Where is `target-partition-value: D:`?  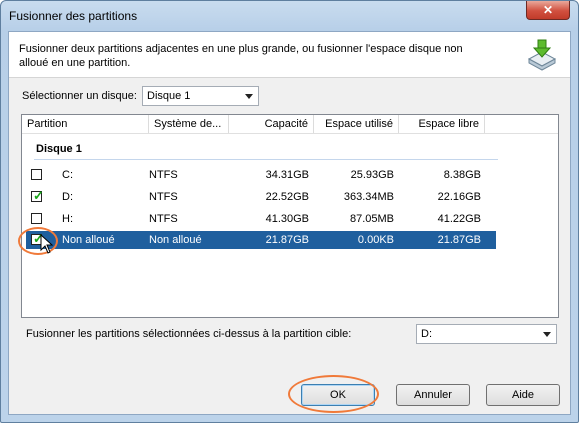 target-partition-value: D: is located at coordinates (426, 334).